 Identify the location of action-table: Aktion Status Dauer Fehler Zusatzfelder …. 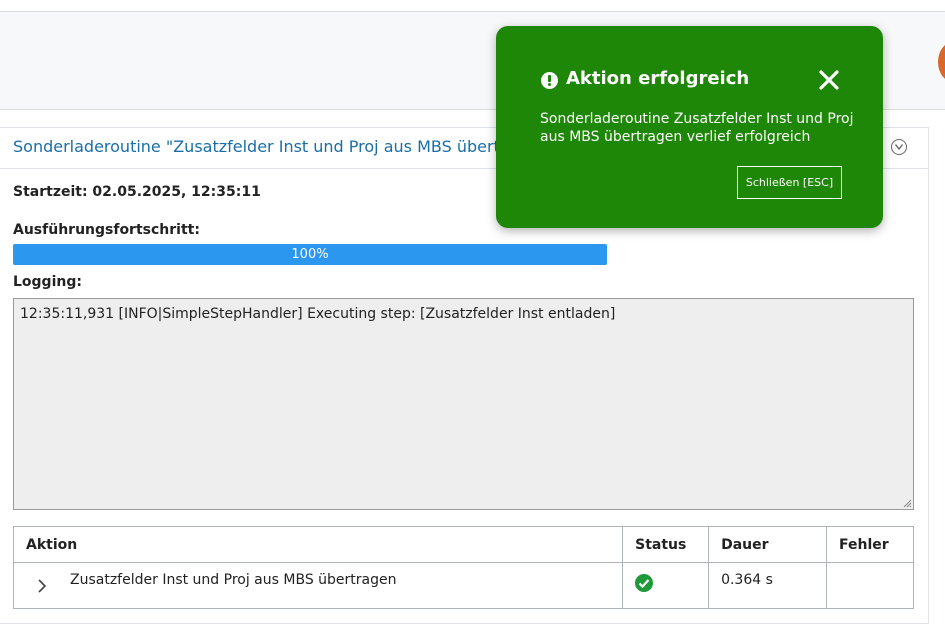
(463, 567).